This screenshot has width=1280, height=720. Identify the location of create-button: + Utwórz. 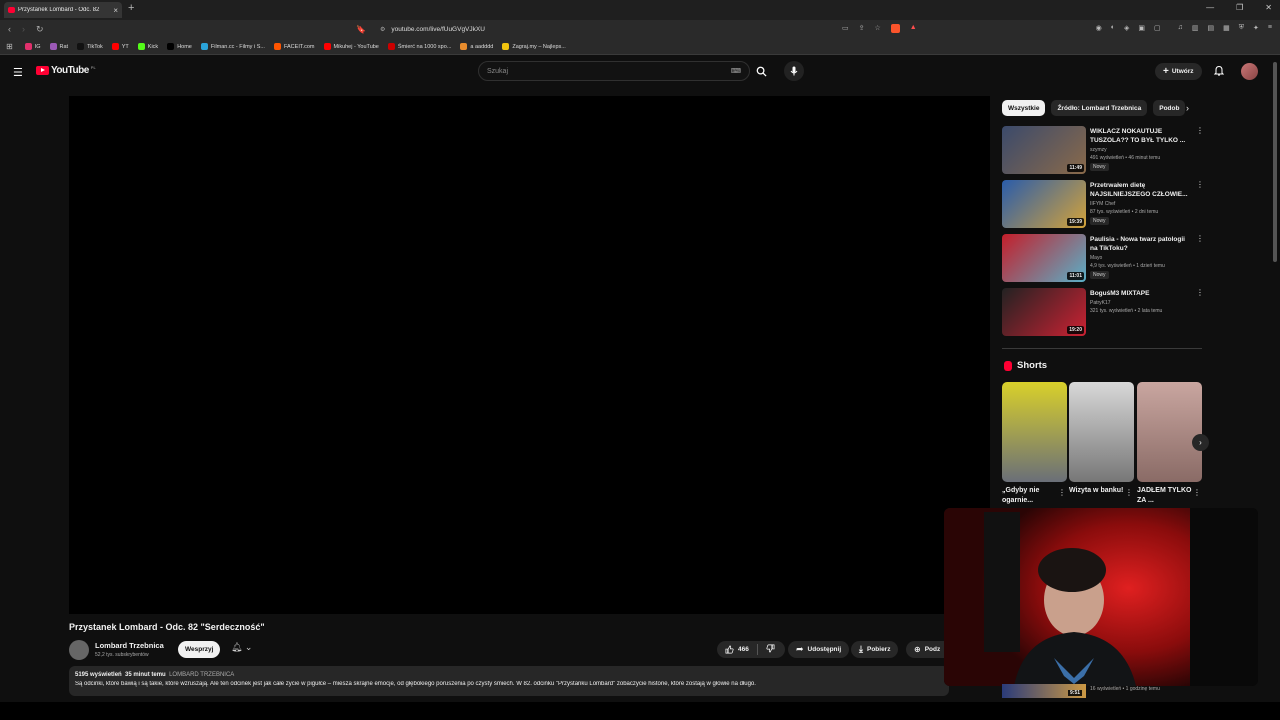
(1178, 71).